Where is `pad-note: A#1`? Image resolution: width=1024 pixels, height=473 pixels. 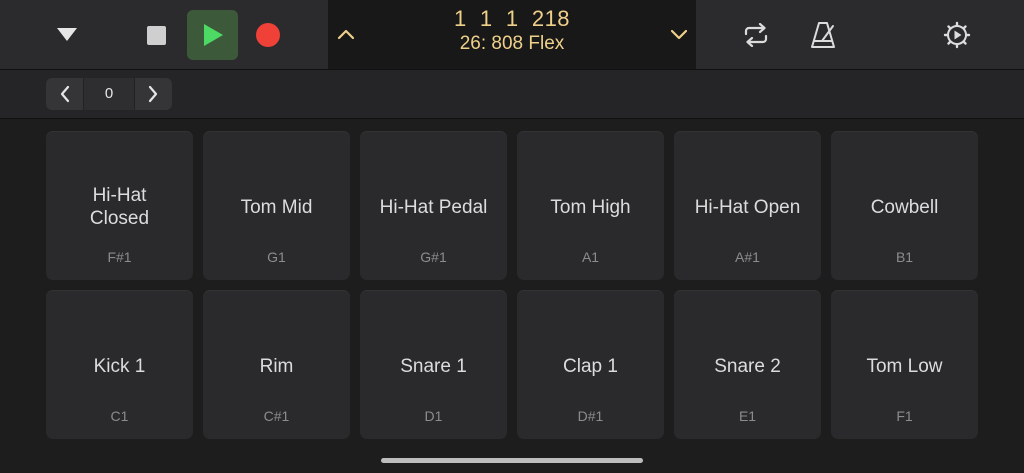 pad-note: A#1 is located at coordinates (747, 257).